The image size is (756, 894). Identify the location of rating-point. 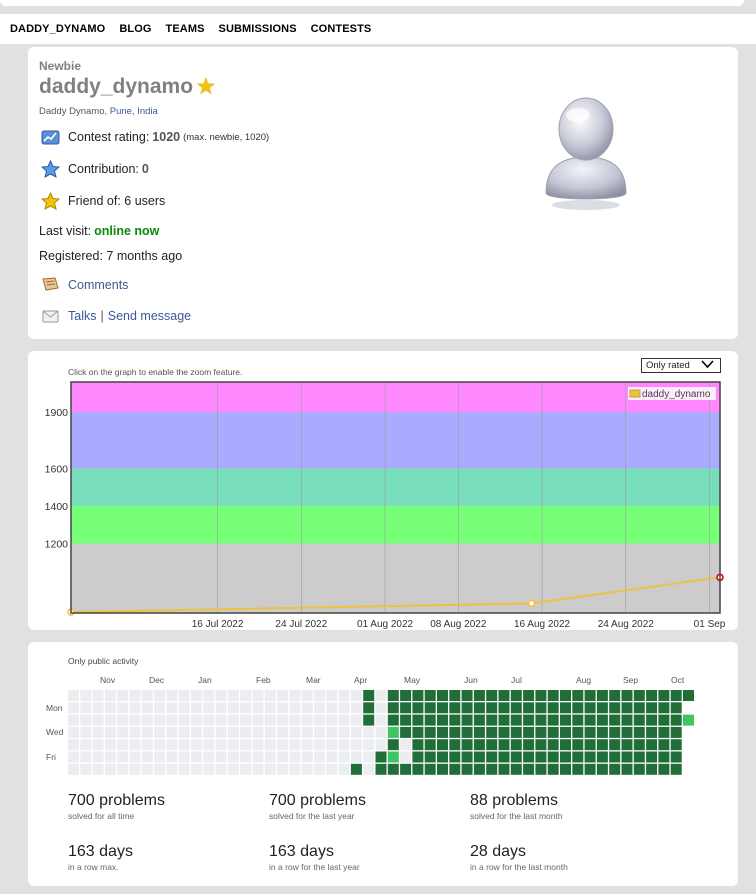
(531, 603).